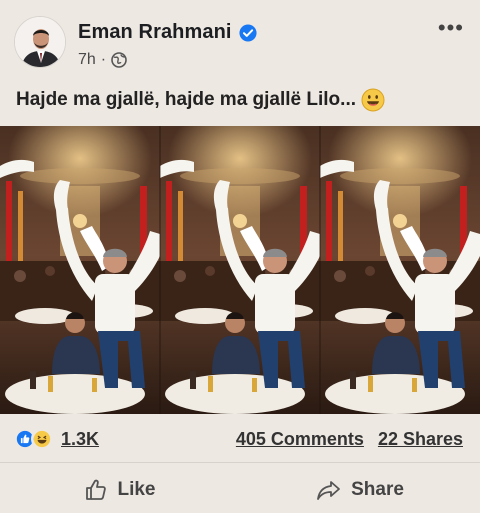 This screenshot has height=513, width=480. Describe the element at coordinates (155, 32) in the screenshot. I see `author-name: Eman Rrahmani` at that location.